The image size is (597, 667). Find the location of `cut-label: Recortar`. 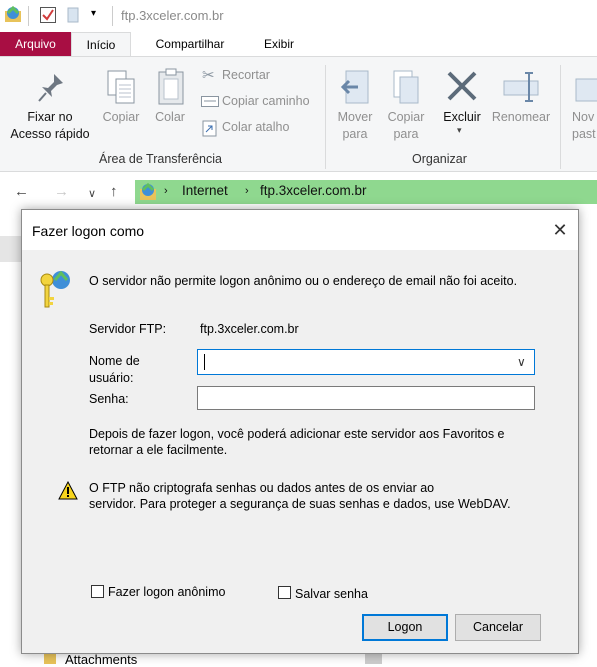

cut-label: Recortar is located at coordinates (246, 75).